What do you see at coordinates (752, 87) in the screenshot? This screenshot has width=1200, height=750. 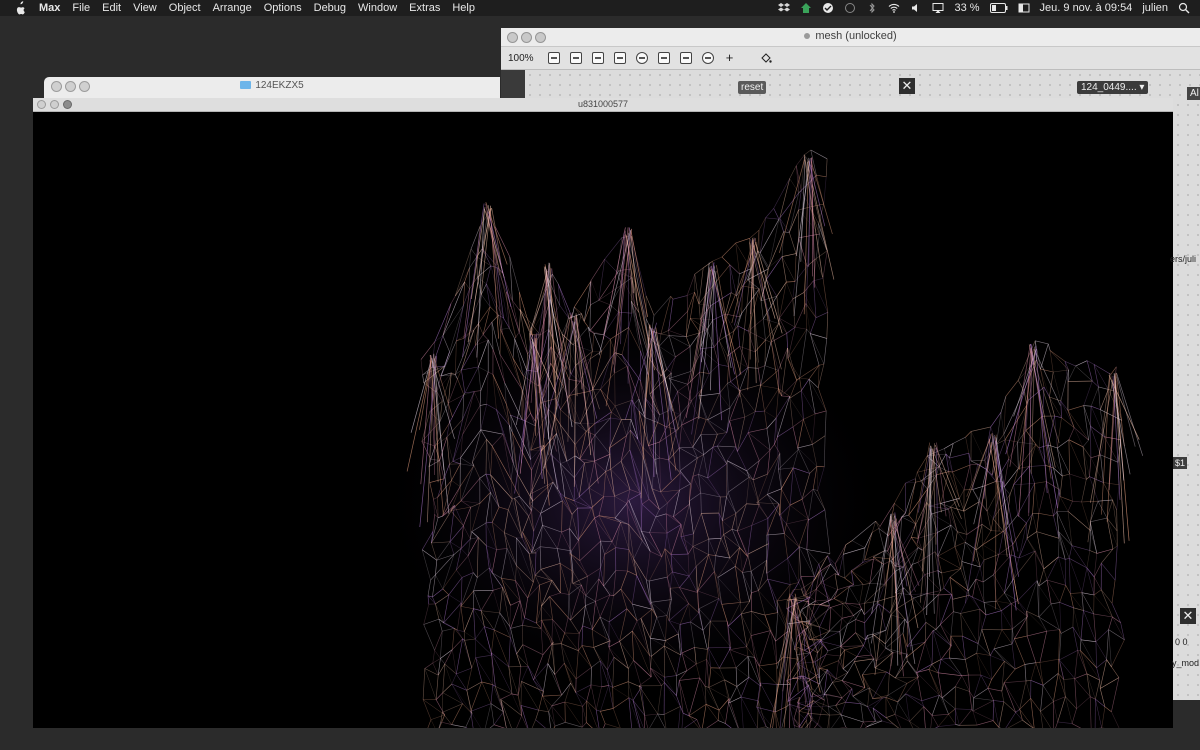 I see `reset-message-button: reset` at bounding box center [752, 87].